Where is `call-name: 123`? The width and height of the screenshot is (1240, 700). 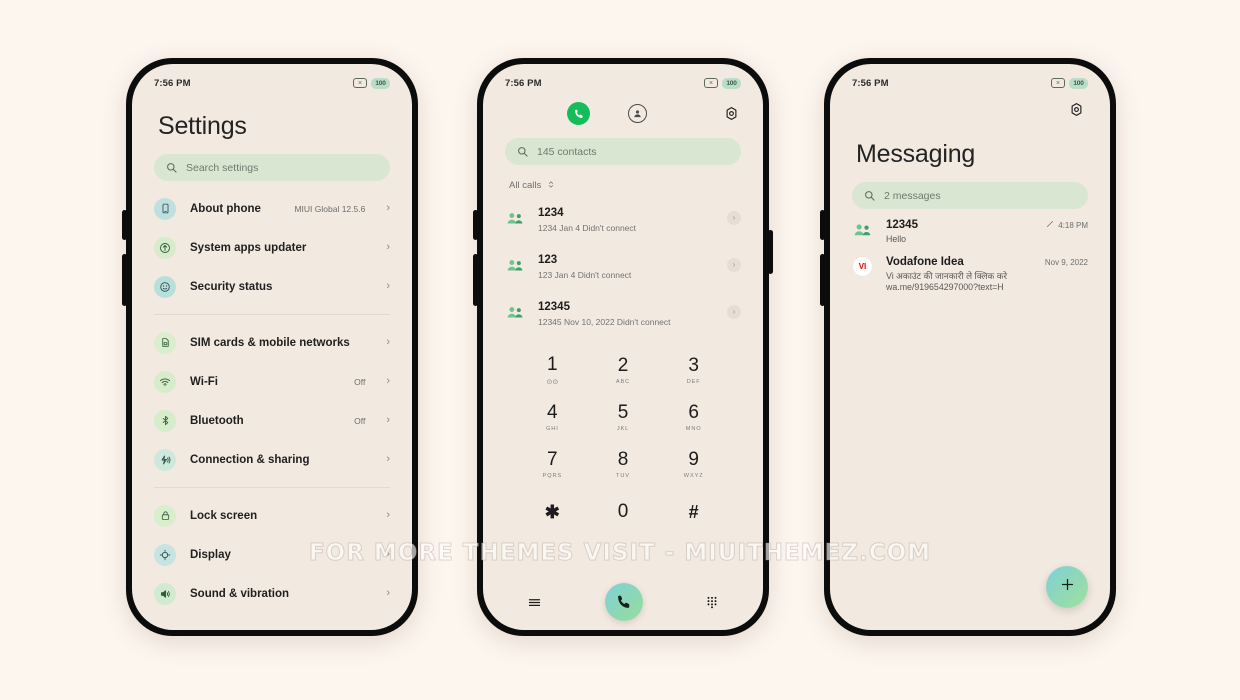 call-name: 123 is located at coordinates (548, 259).